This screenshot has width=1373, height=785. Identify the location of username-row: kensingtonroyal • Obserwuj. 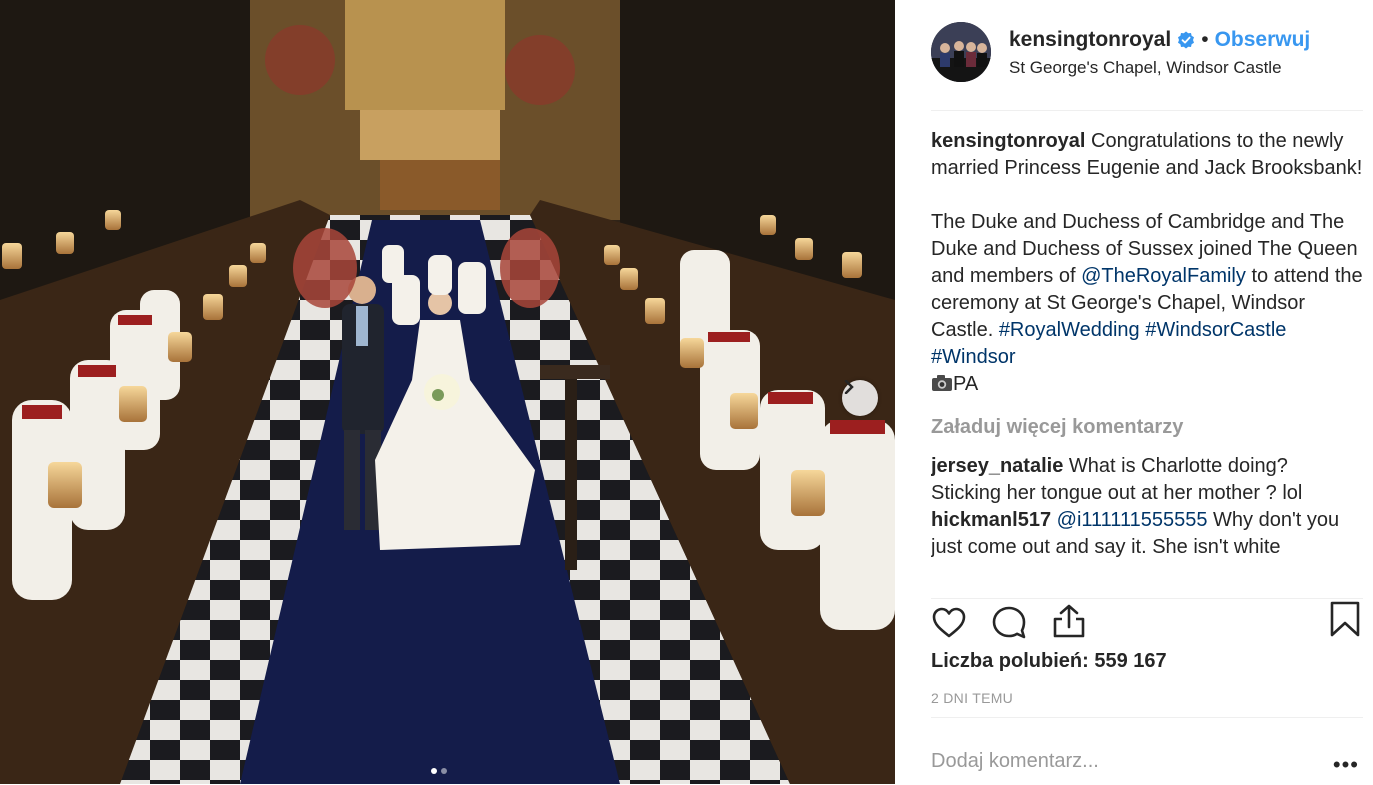
(1159, 40).